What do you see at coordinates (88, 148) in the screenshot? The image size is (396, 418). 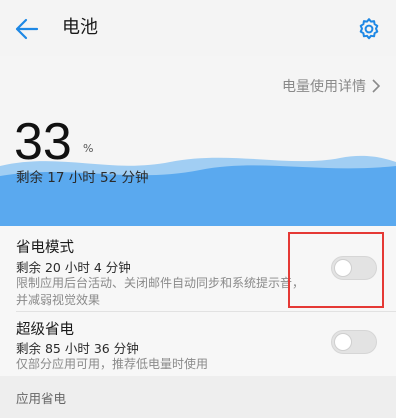 I see `battery-percent-unit: %` at bounding box center [88, 148].